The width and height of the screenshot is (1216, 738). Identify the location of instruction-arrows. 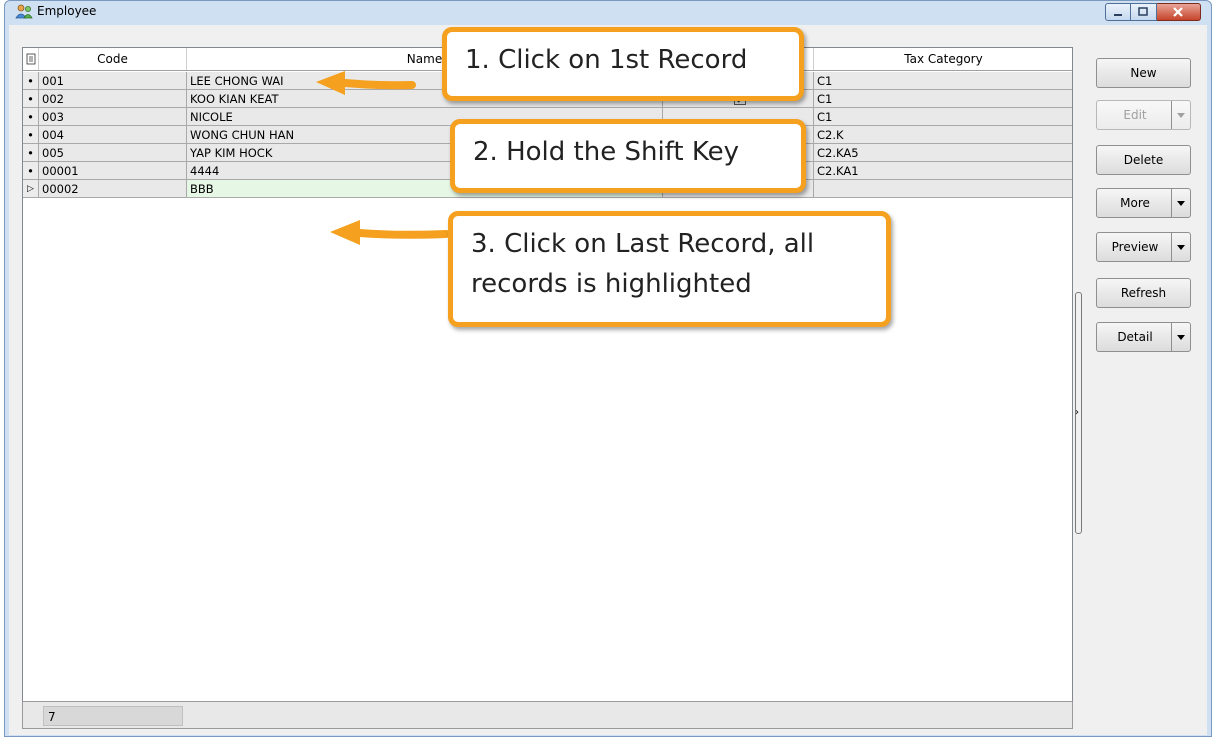
(383, 158).